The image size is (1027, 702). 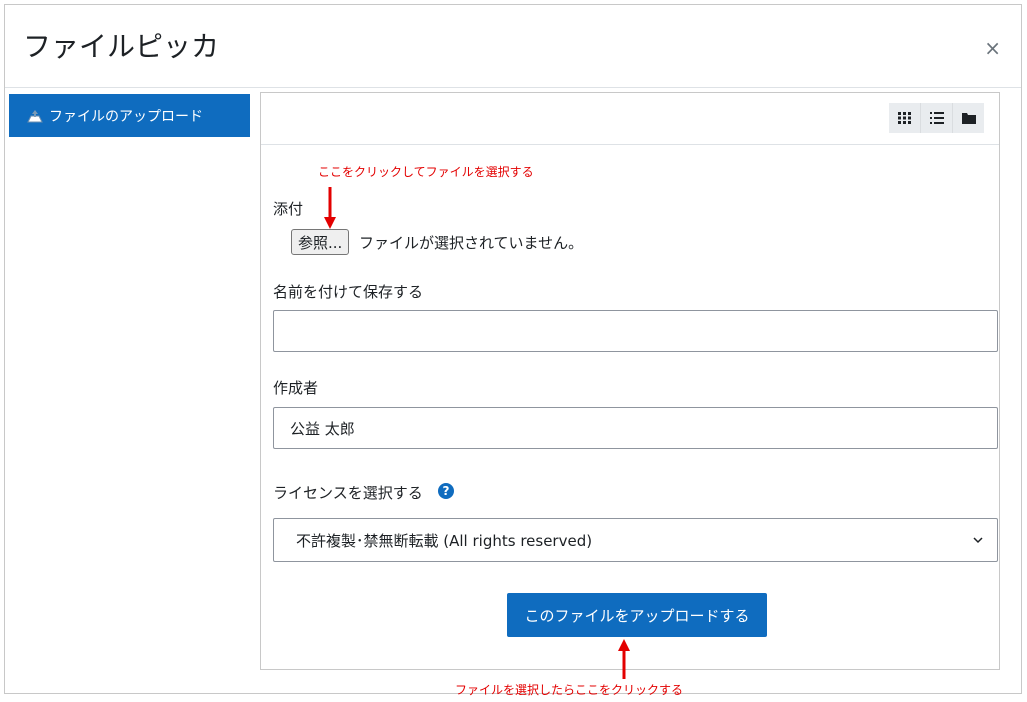 What do you see at coordinates (471, 243) in the screenshot?
I see `no-file-text: ファイルが選択されていません。` at bounding box center [471, 243].